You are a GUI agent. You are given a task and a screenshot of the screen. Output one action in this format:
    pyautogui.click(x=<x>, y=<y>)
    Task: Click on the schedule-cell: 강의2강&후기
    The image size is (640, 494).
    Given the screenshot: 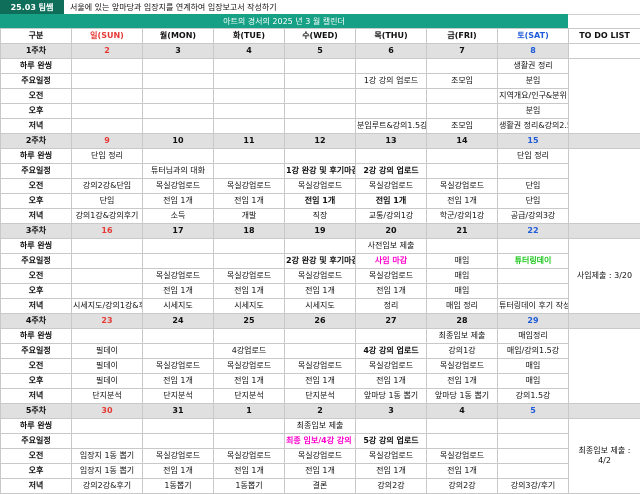 What is the action you would take?
    pyautogui.click(x=107, y=486)
    